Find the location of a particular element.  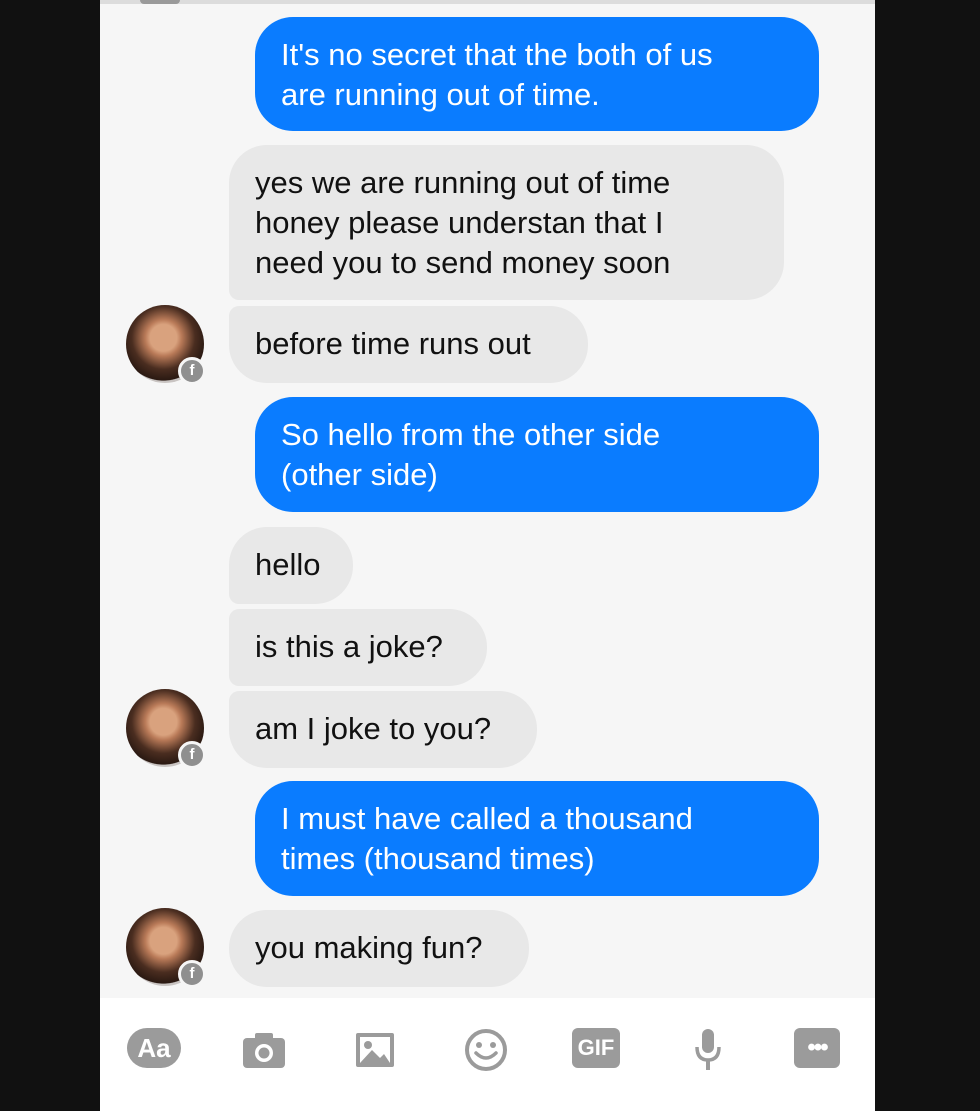

composer-toolbar: Aa GIF ••• is located at coordinates (487, 1054).